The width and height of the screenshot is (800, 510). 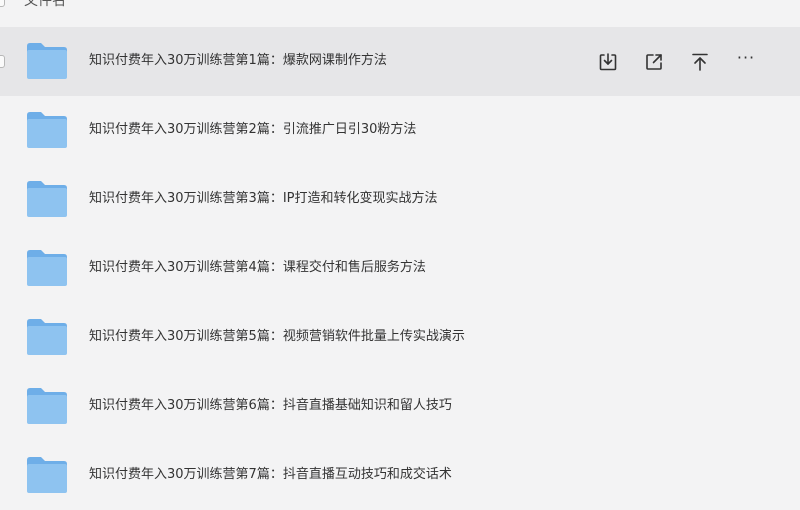 I want to click on download-icon, so click(x=608, y=62).